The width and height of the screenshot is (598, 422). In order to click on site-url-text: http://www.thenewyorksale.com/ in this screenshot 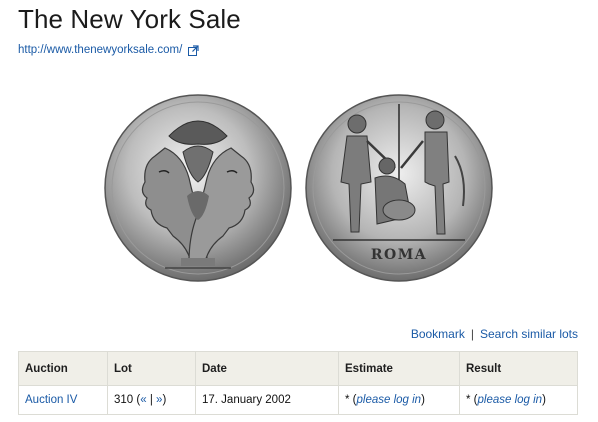, I will do `click(100, 50)`.